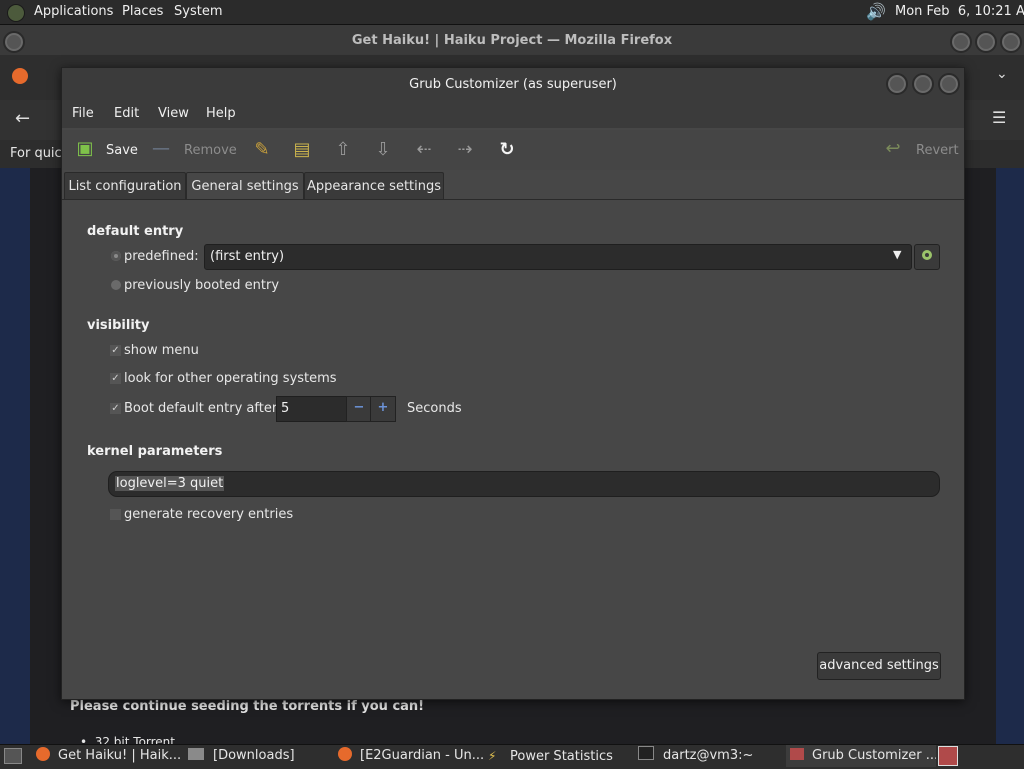 This screenshot has height=769, width=1024. I want to click on kernel-parameters-value: loglevel=3 quiet, so click(170, 483).